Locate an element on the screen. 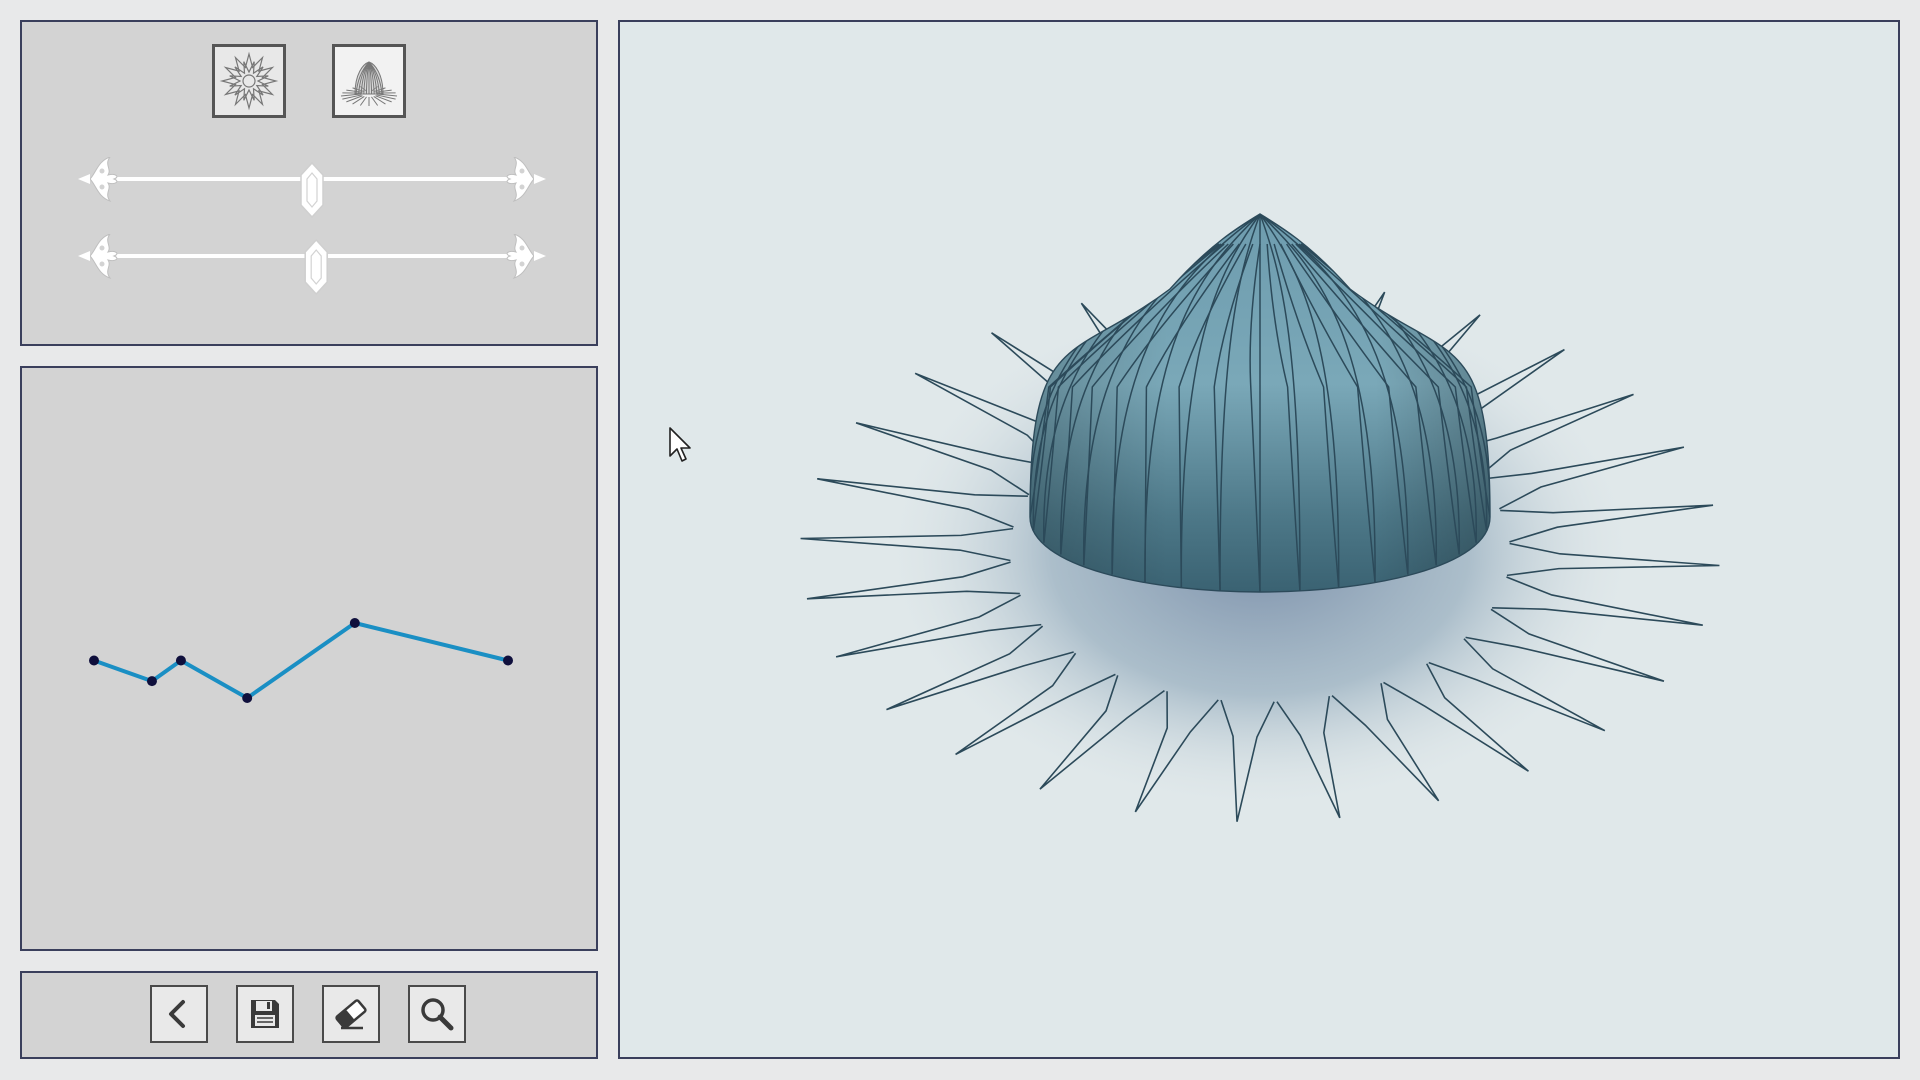 The image size is (1920, 1080). save-button is located at coordinates (265, 1014).